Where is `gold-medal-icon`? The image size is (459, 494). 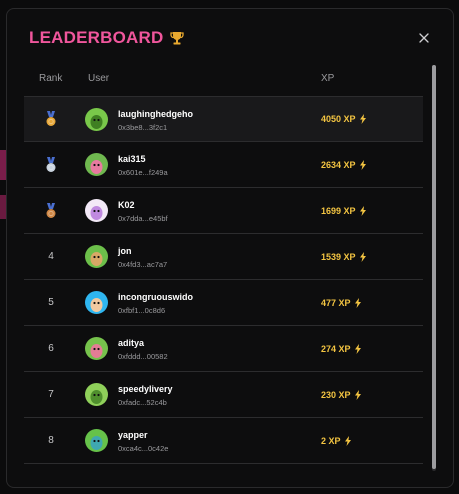
gold-medal-icon is located at coordinates (51, 118).